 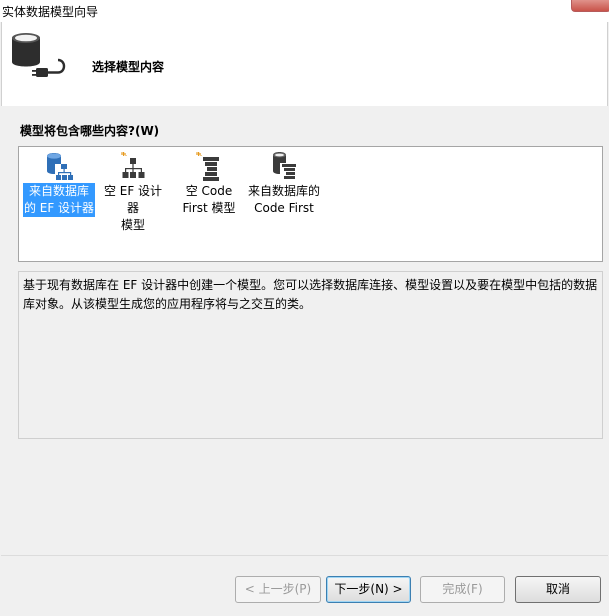 What do you see at coordinates (209, 199) in the screenshot?
I see `model-option-label: 空 Code First 模型` at bounding box center [209, 199].